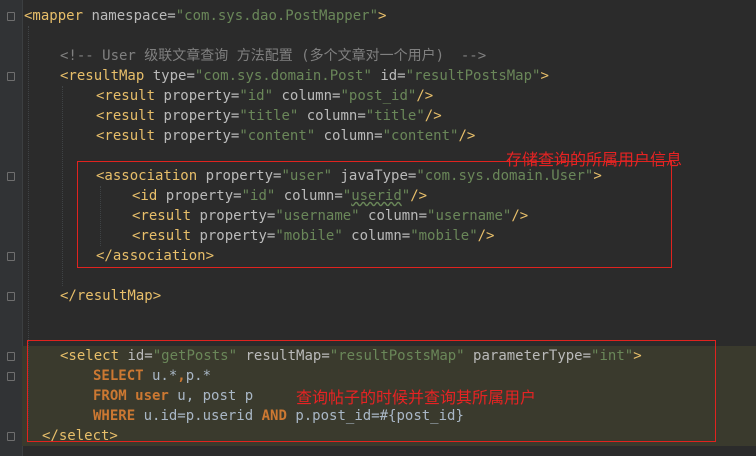 This screenshot has height=456, width=756. What do you see at coordinates (102, 76) in the screenshot?
I see `xml-tag: <resultMap` at bounding box center [102, 76].